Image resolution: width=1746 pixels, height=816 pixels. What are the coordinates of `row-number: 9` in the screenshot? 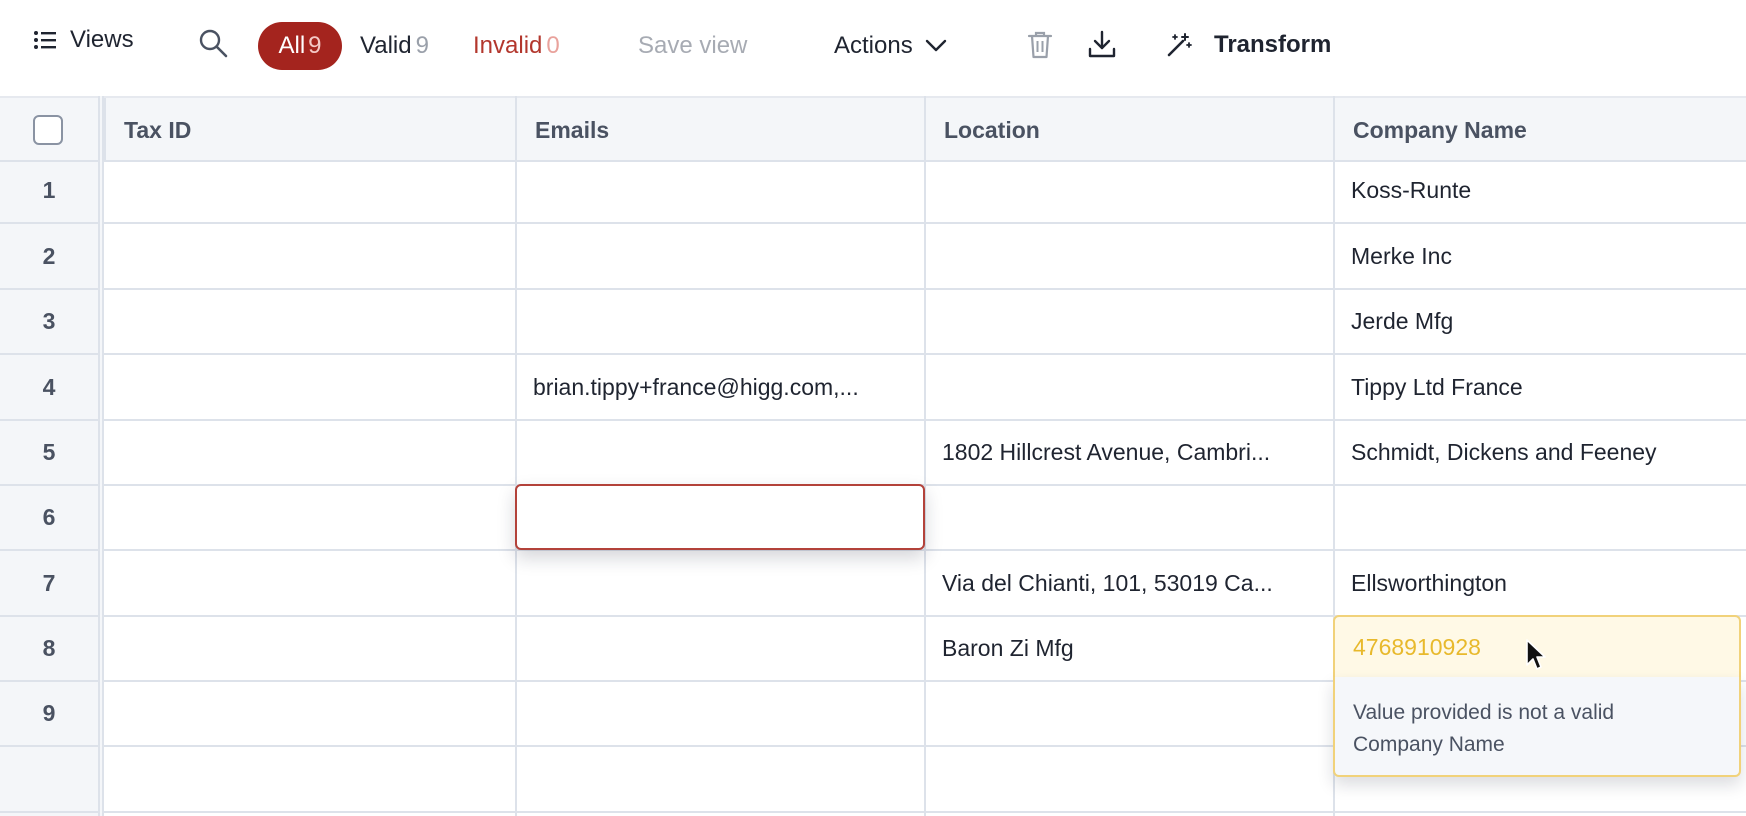 It's located at (49, 713).